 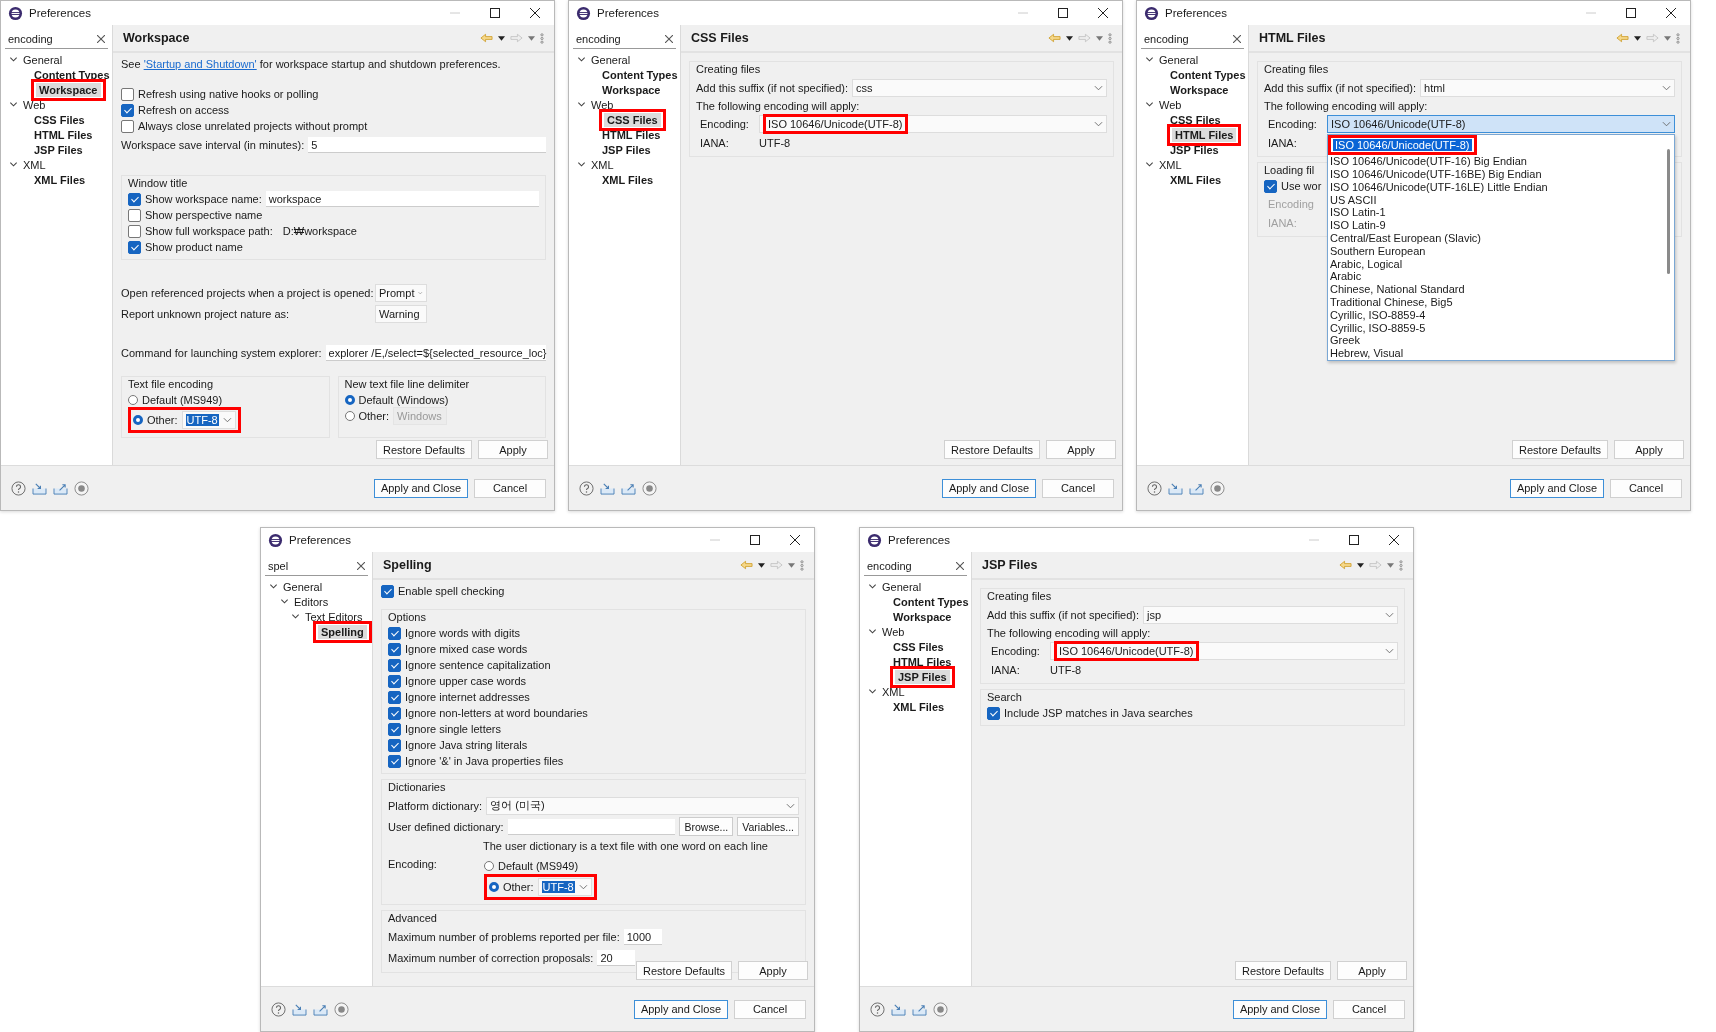 What do you see at coordinates (591, 826) in the screenshot?
I see `text-field` at bounding box center [591, 826].